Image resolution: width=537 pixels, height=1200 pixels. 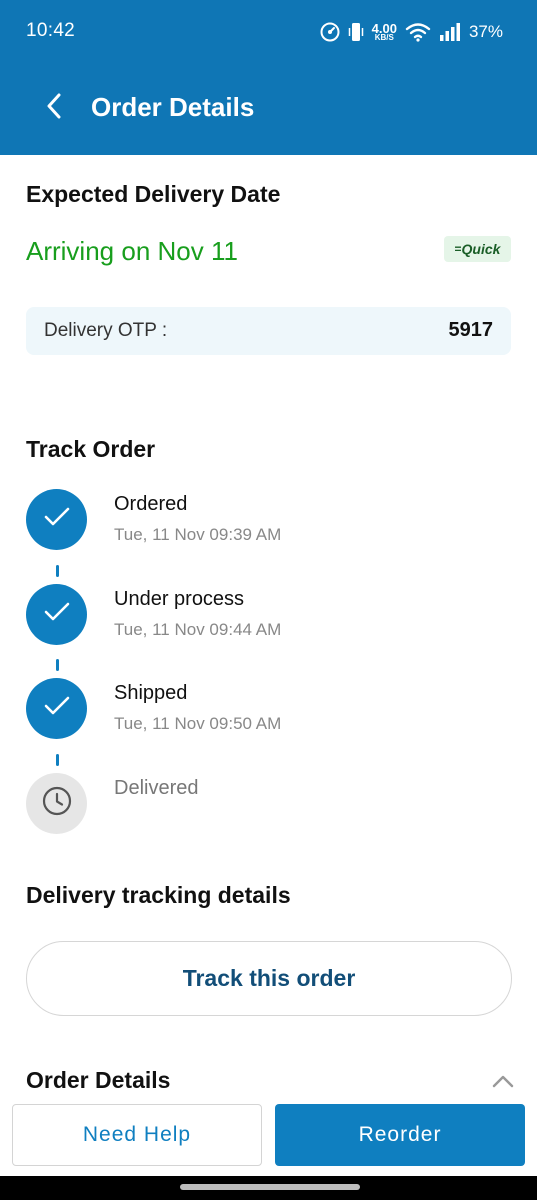 What do you see at coordinates (51, 30) in the screenshot?
I see `status-time: 10:42` at bounding box center [51, 30].